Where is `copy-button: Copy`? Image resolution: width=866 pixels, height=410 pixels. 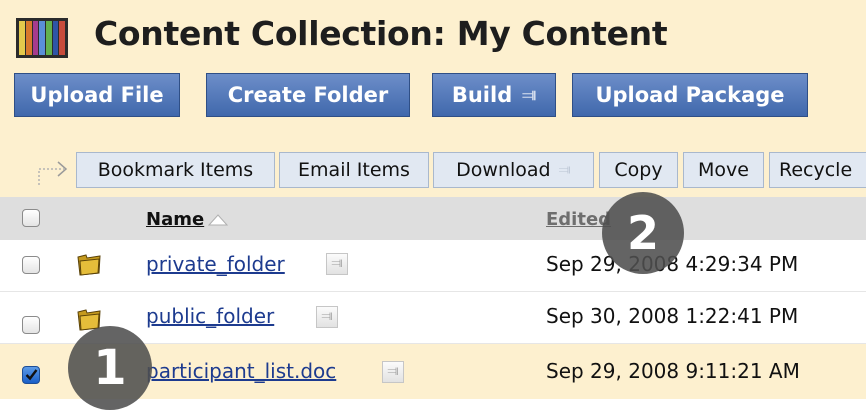
copy-button: Copy is located at coordinates (638, 170).